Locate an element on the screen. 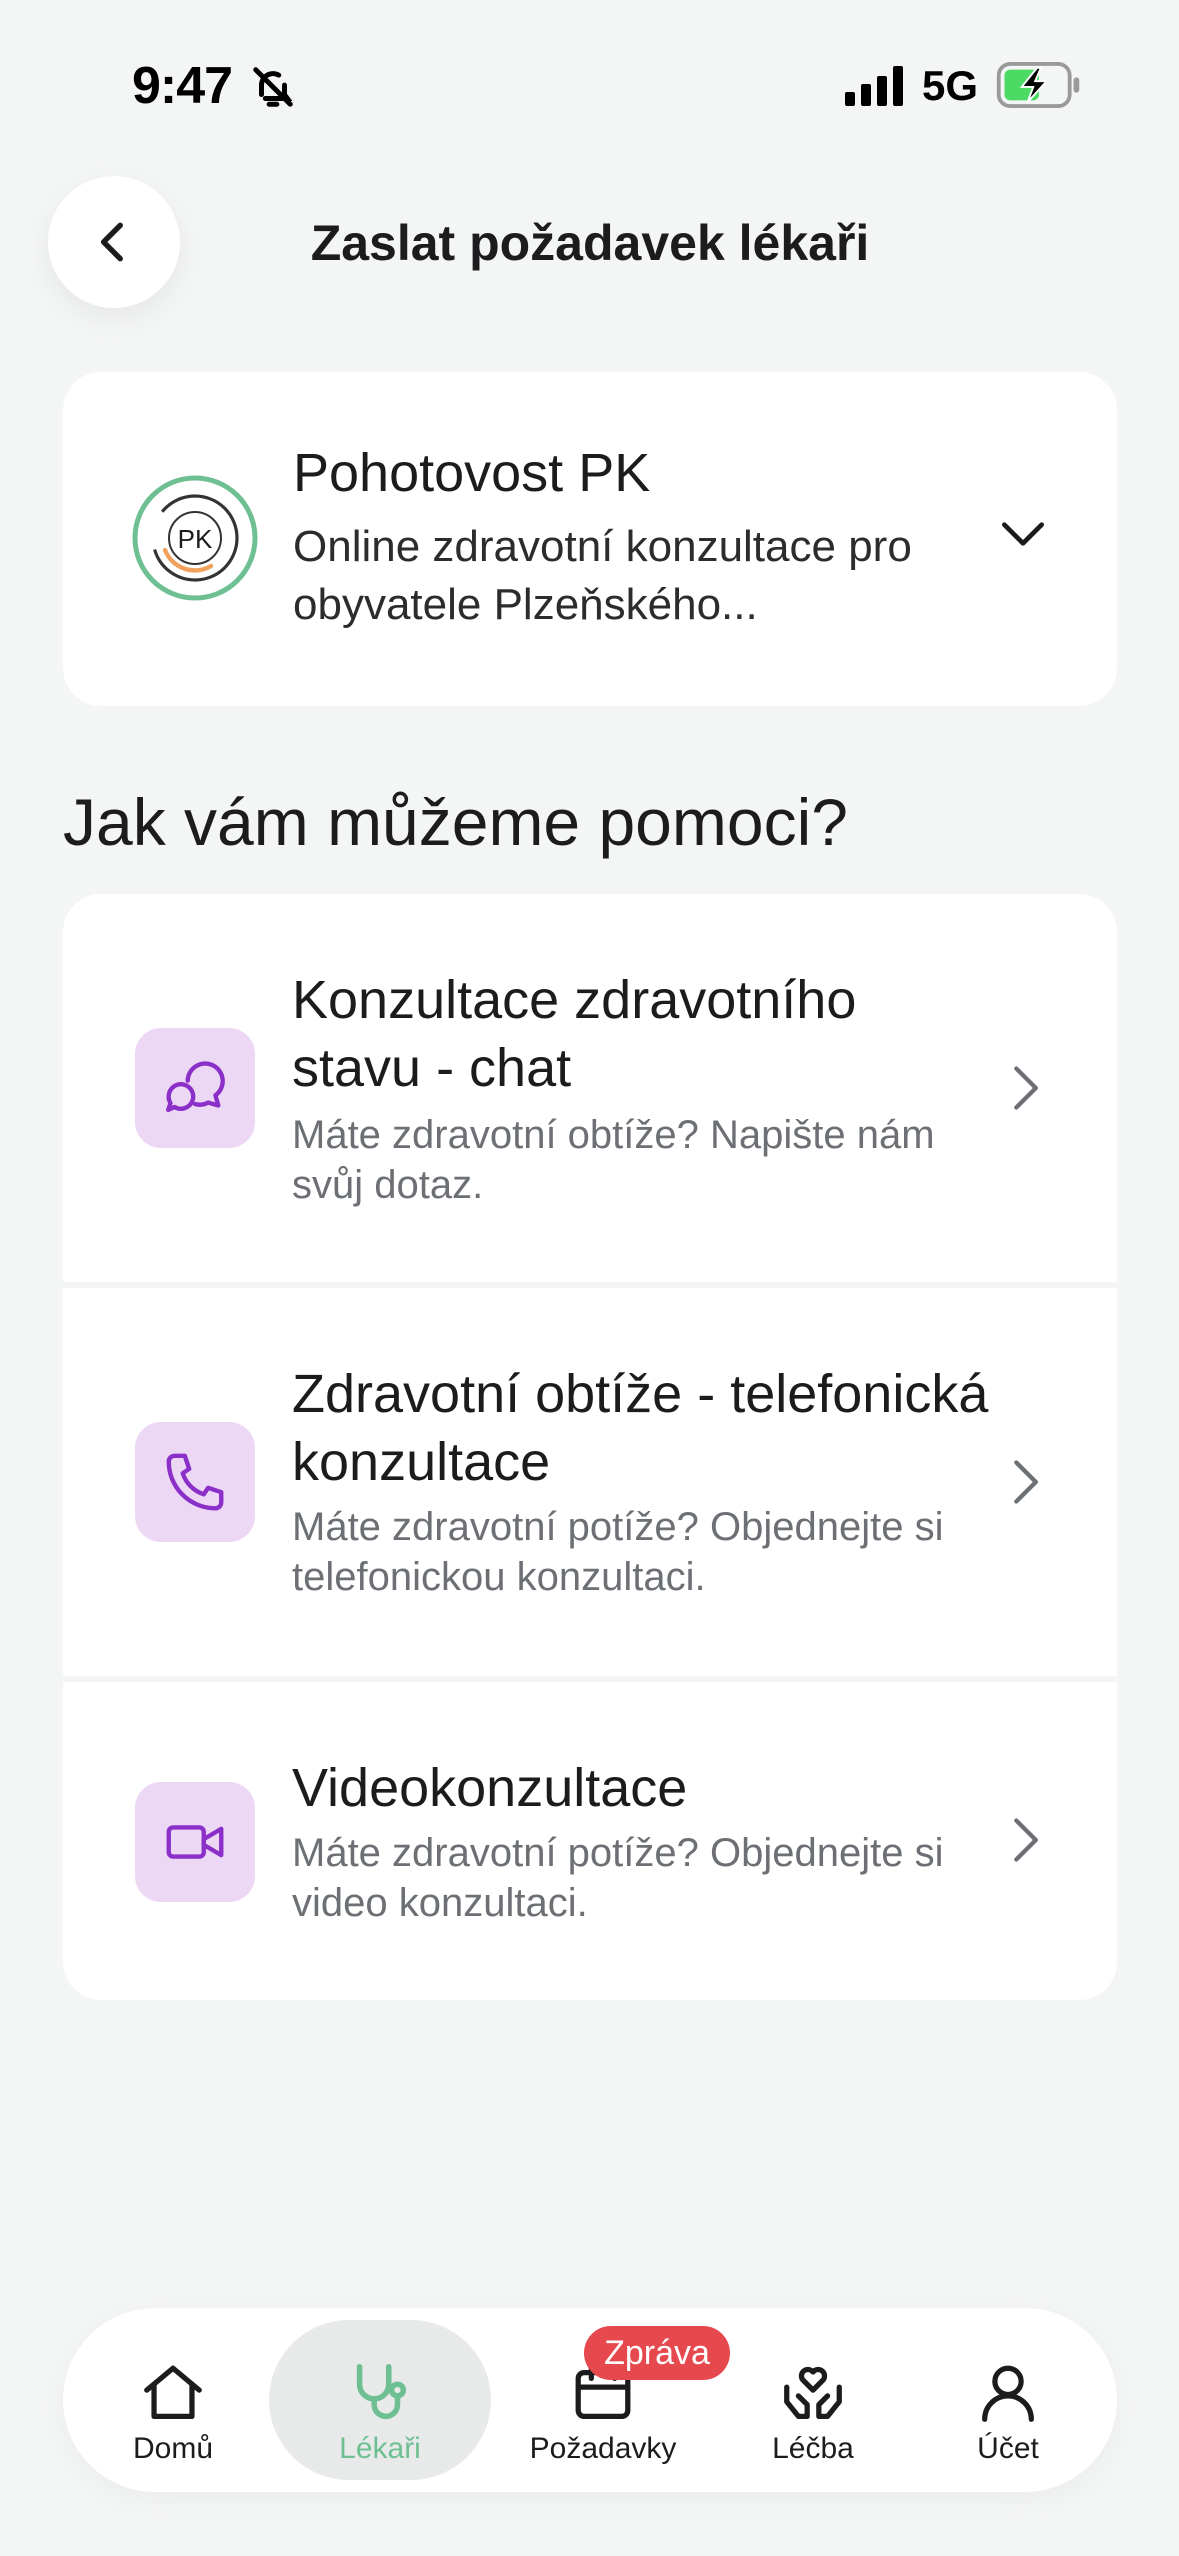 This screenshot has width=1179, height=2556. tab-label: Účet is located at coordinates (1008, 2448).